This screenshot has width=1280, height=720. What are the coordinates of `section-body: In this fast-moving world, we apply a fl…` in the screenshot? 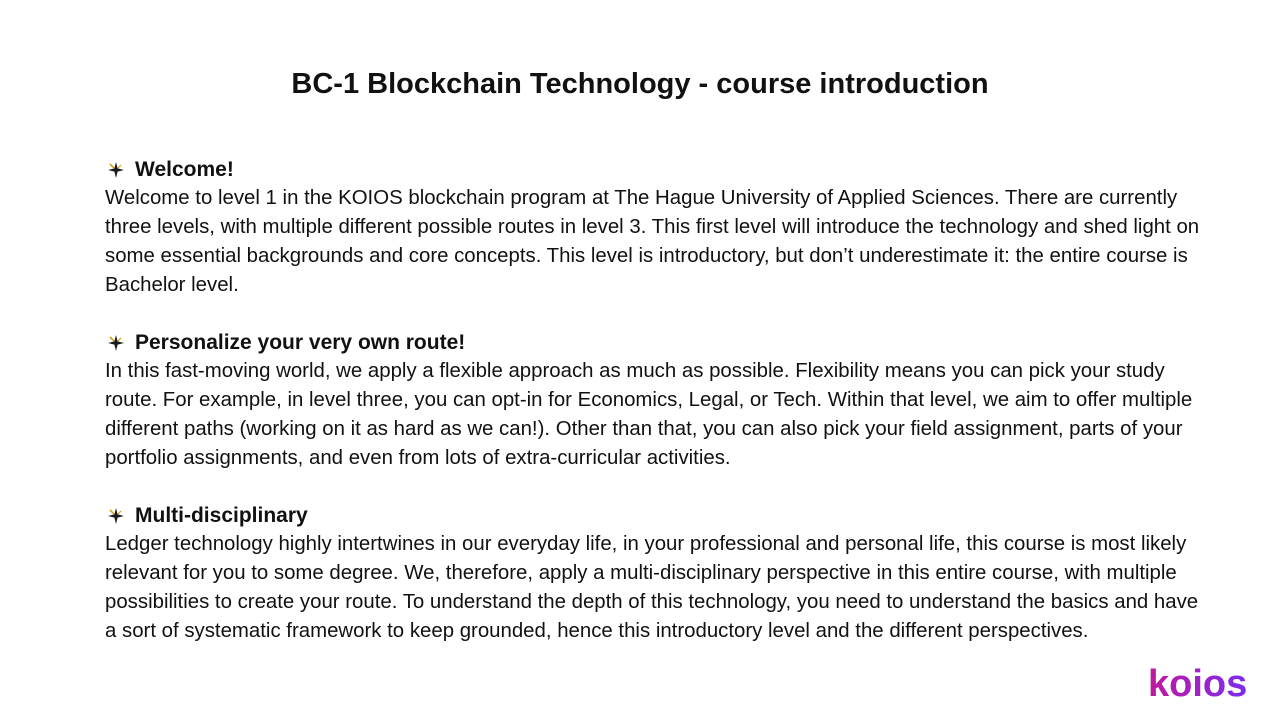 It's located at (649, 414).